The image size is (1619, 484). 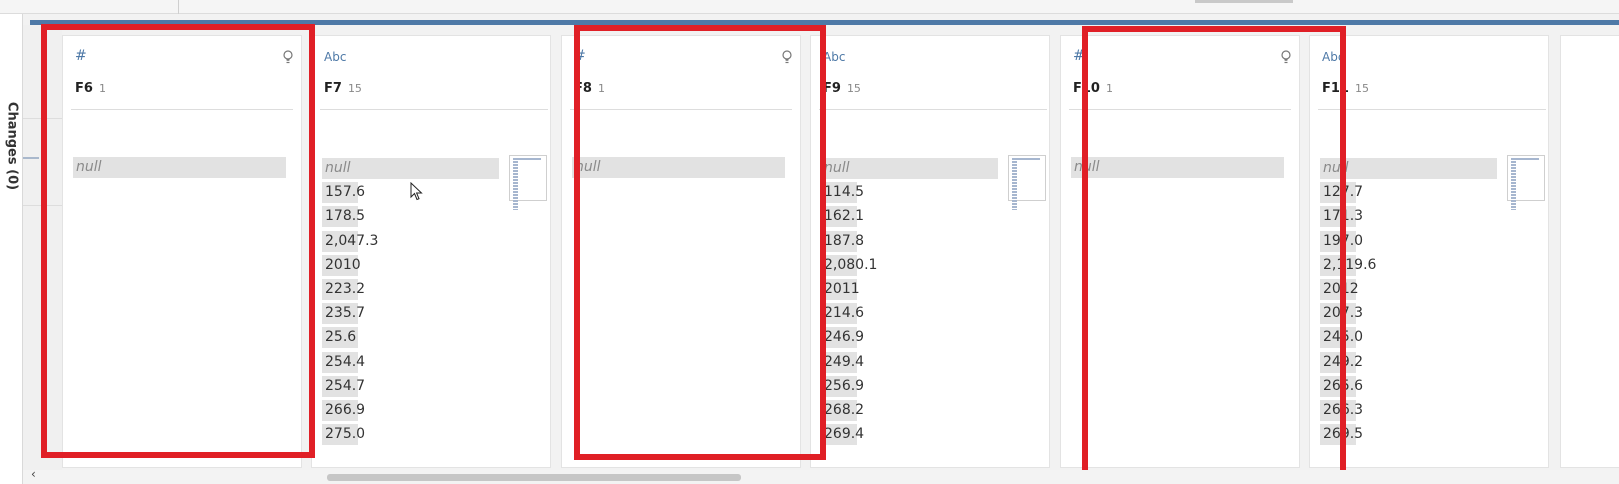 I want to click on value-text: 275.0, so click(x=345, y=434).